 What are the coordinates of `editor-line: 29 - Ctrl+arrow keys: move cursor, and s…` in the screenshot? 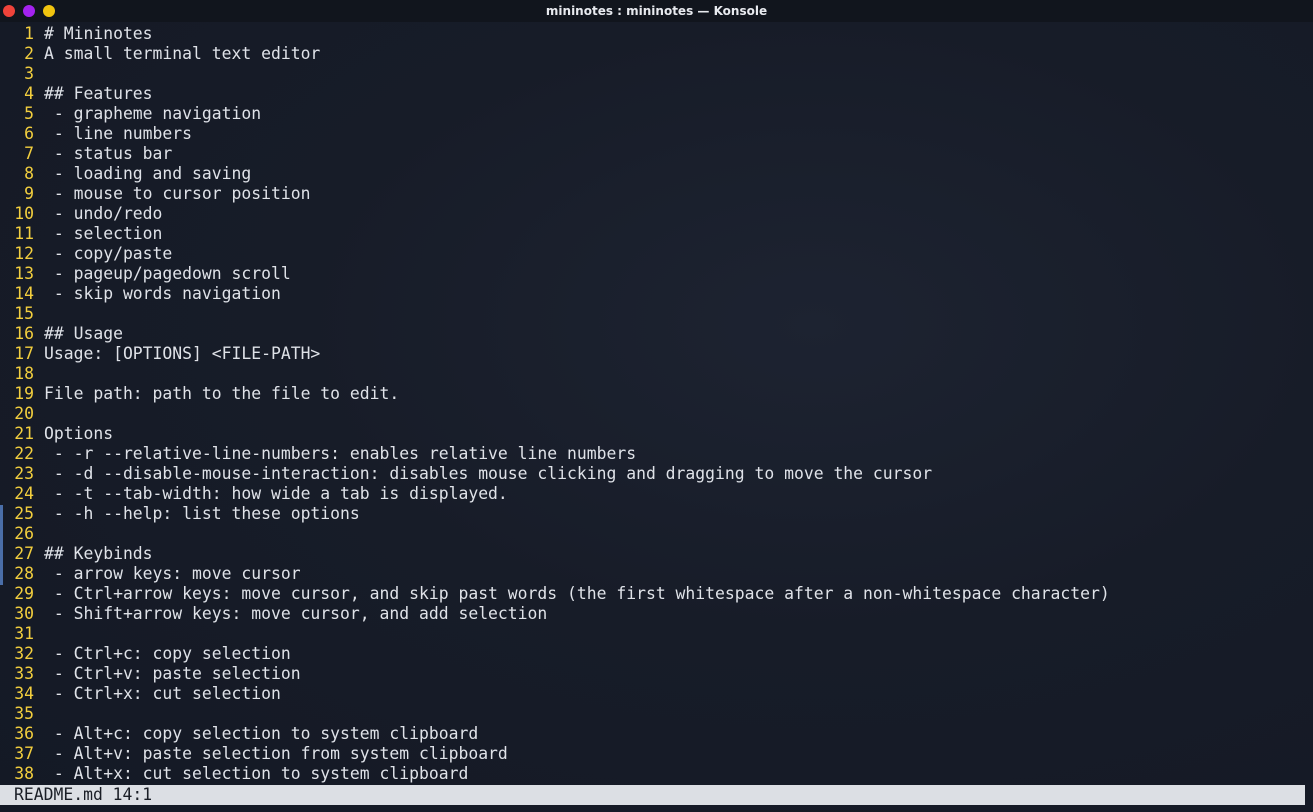 It's located at (656, 594).